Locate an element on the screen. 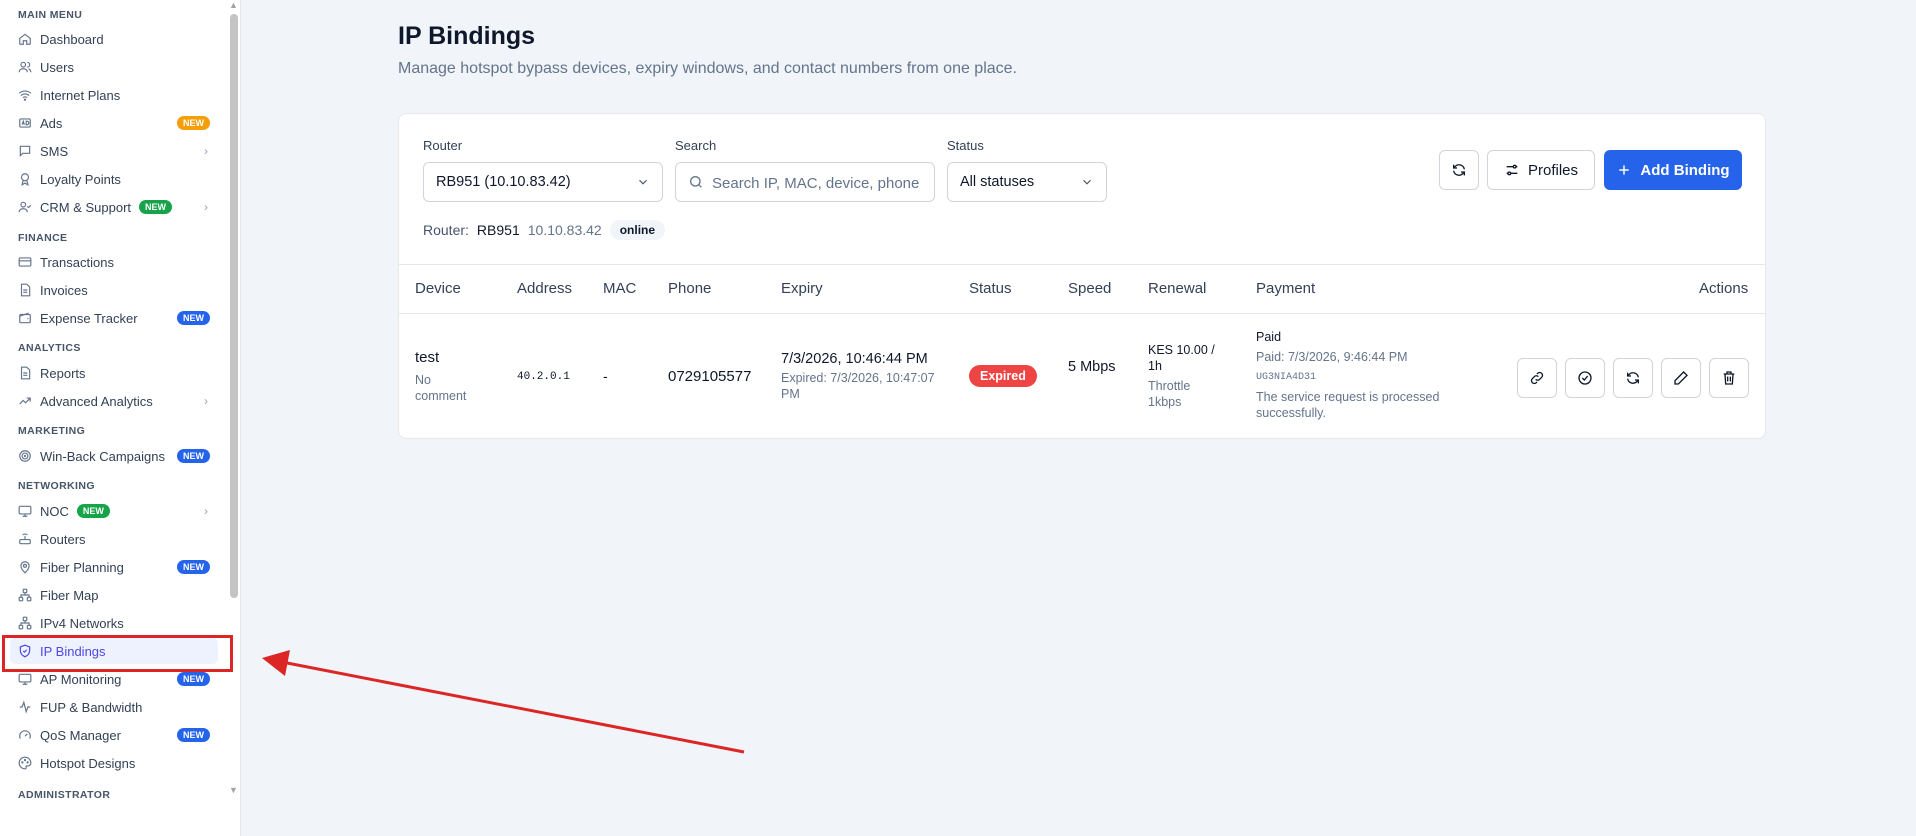 The height and width of the screenshot is (836, 1916). payment-reference: UG3NIA4D31 is located at coordinates (1286, 377).